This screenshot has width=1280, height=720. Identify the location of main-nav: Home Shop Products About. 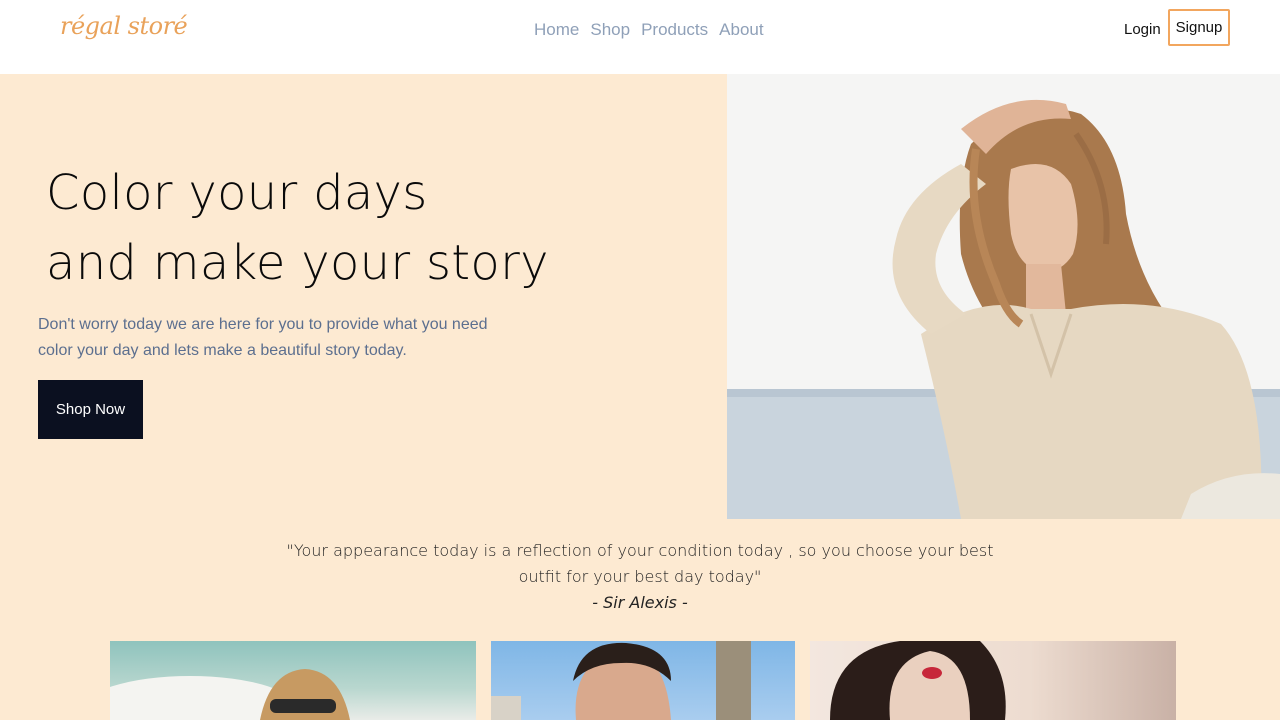
(649, 30).